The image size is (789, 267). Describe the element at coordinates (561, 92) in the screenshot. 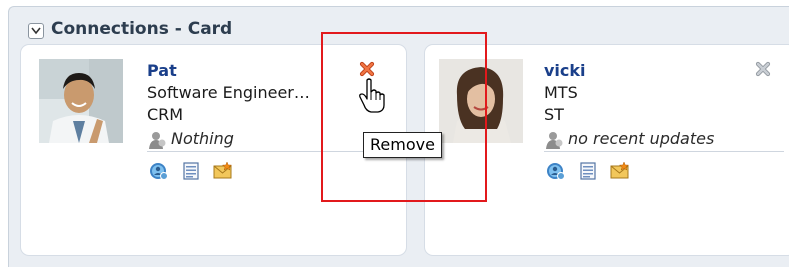

I see `contact-title: MTS` at that location.